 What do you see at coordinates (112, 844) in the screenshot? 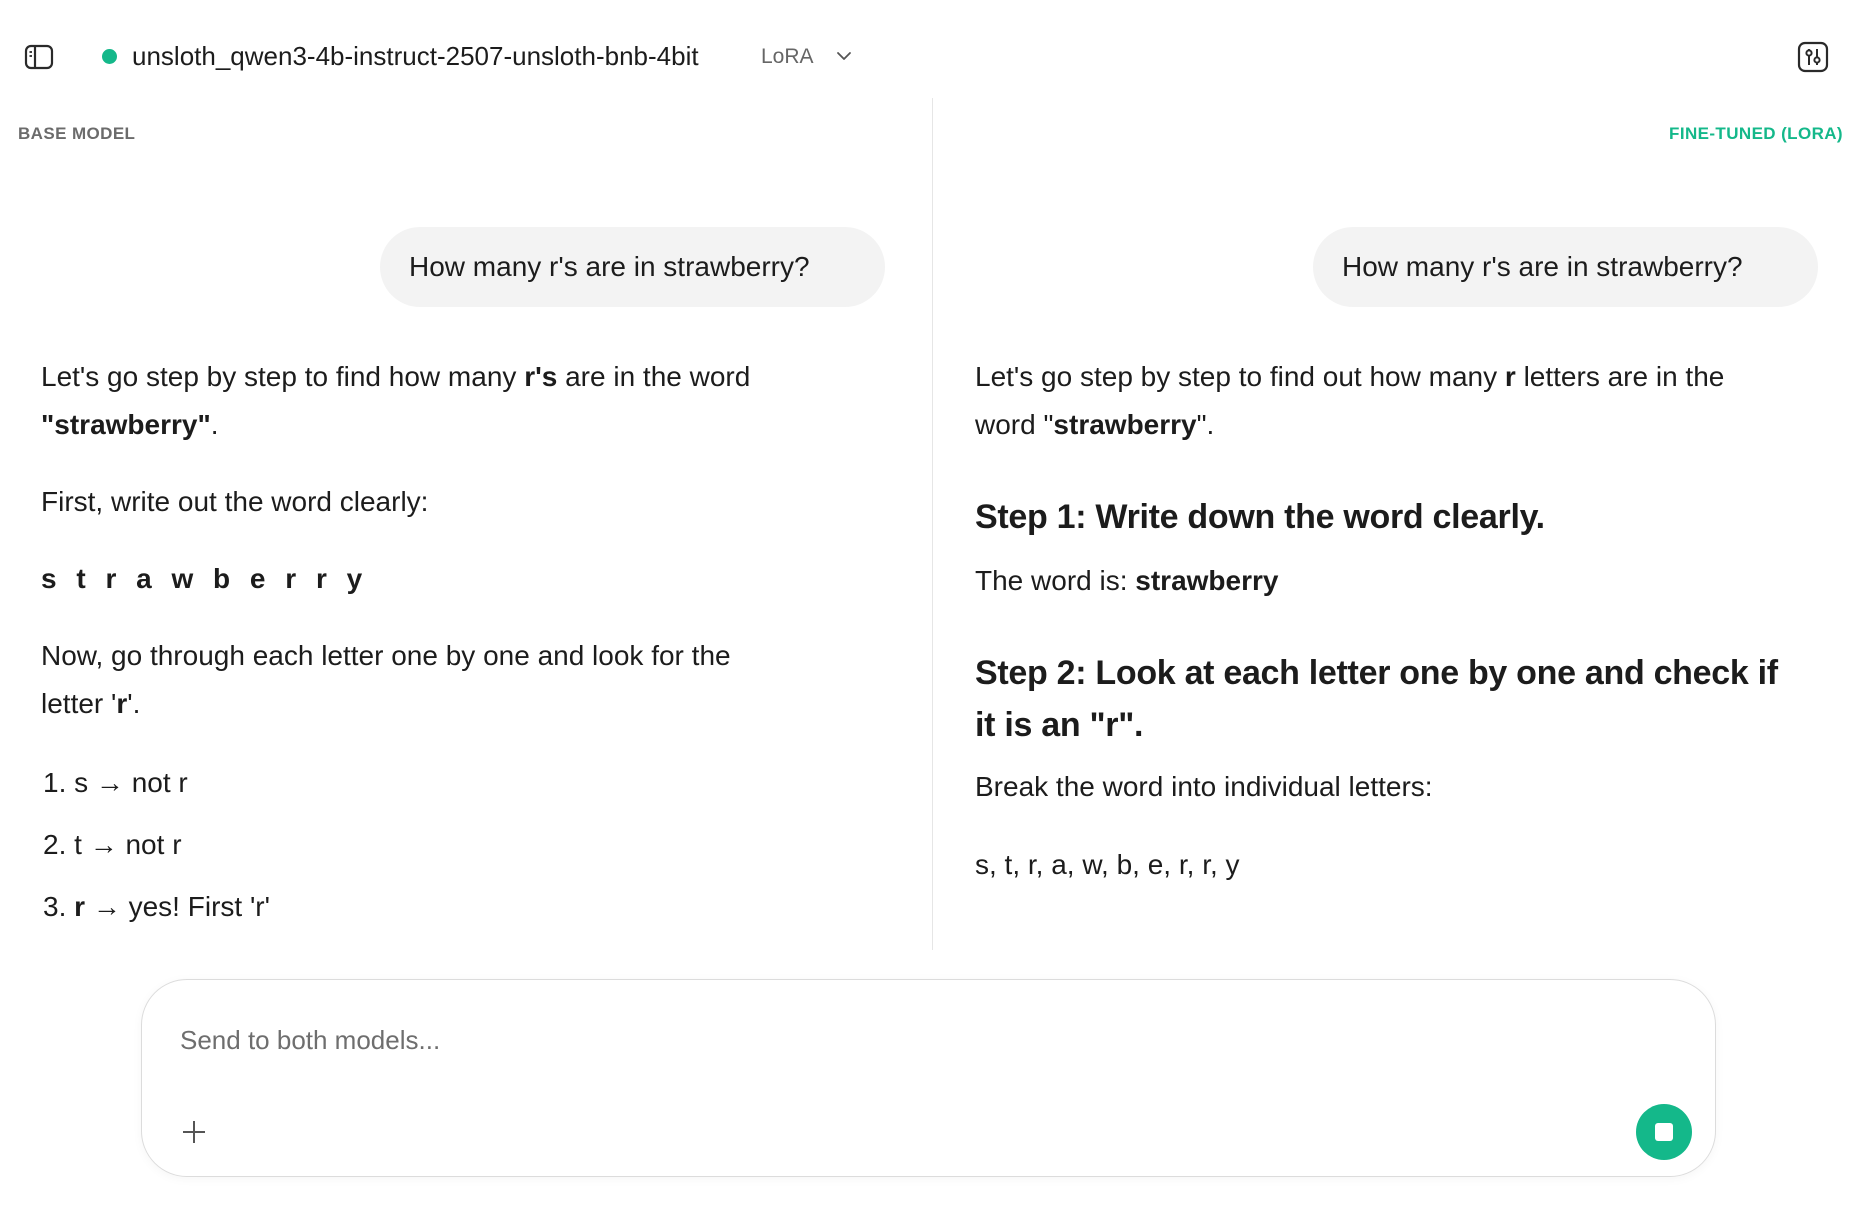
I see `list-item: 2. t → not r` at bounding box center [112, 844].